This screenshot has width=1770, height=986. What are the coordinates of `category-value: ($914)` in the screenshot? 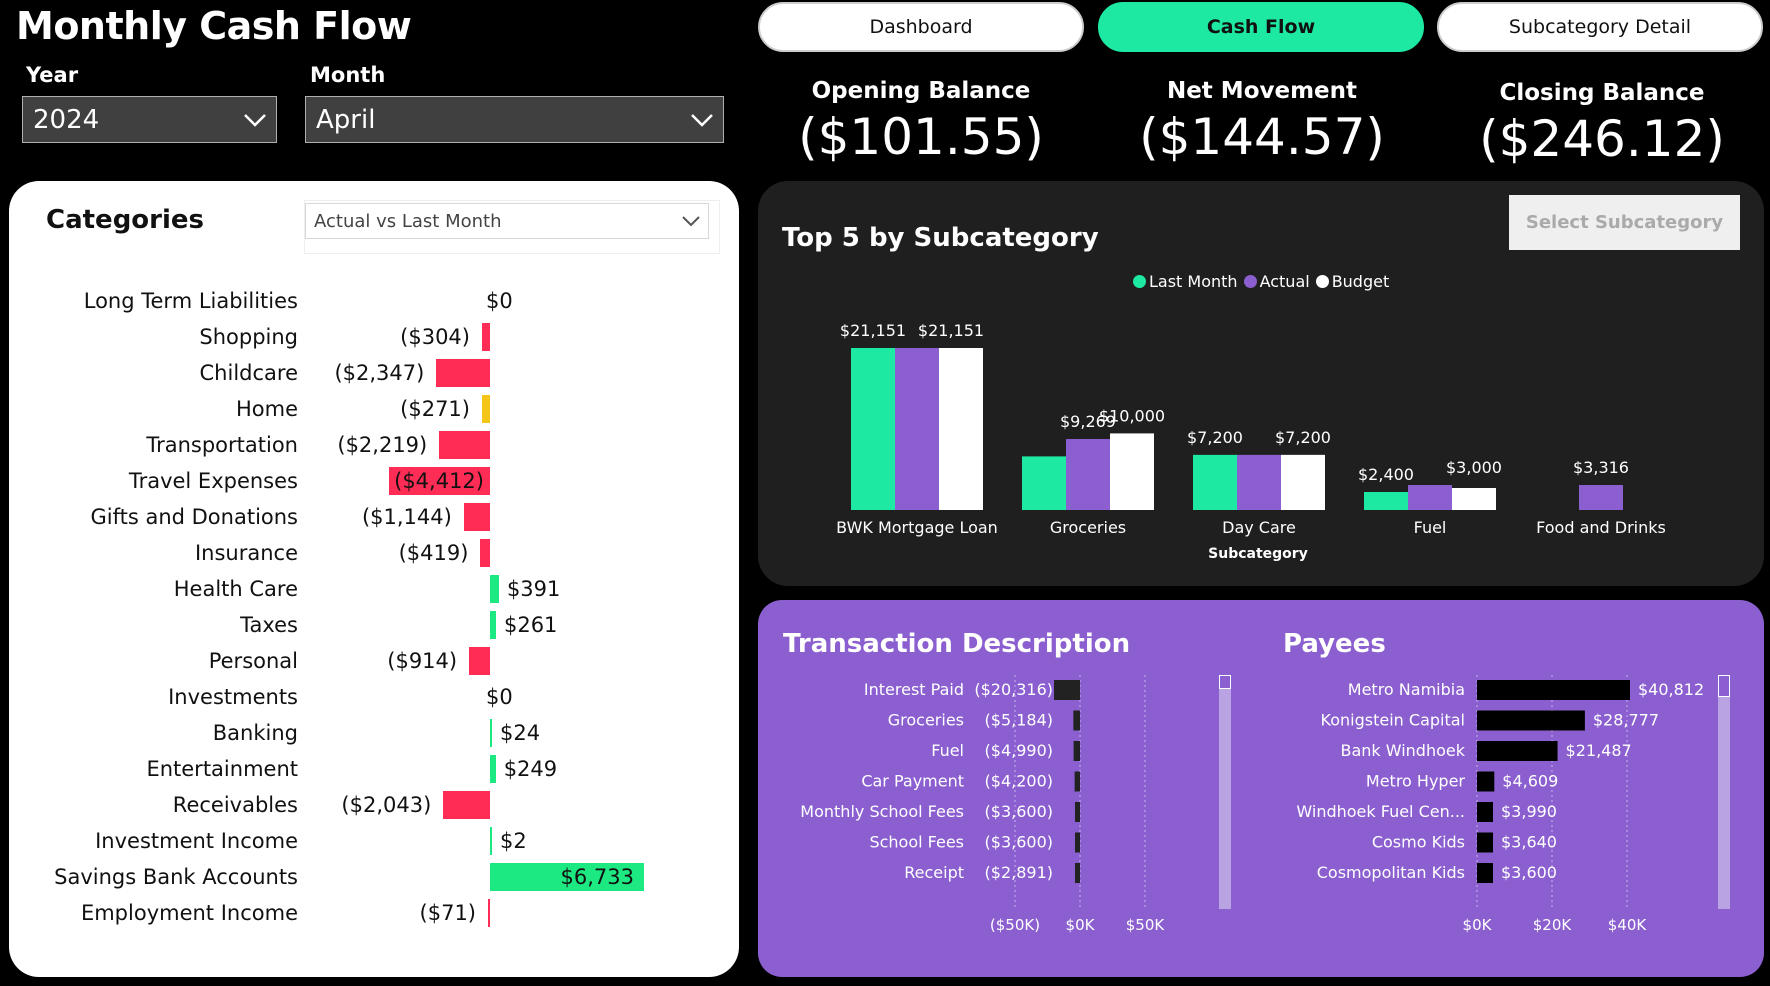 It's located at (422, 661).